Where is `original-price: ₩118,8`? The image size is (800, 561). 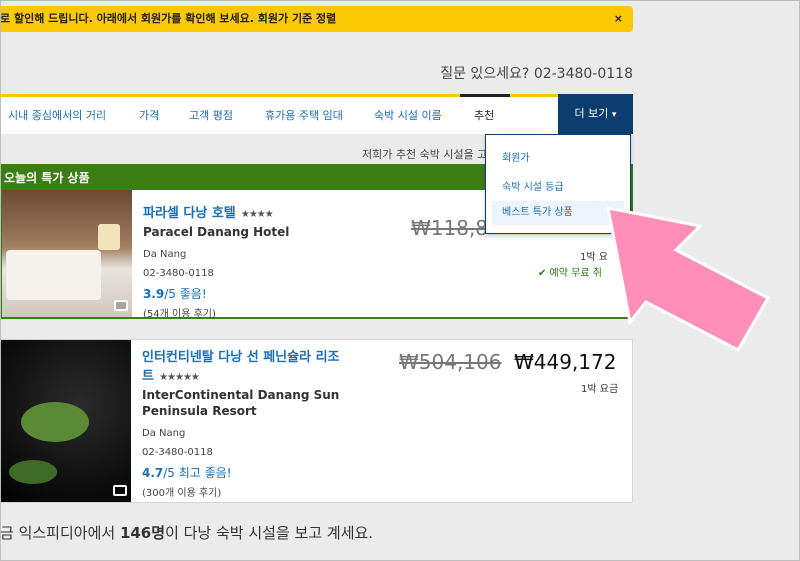 original-price: ₩118,8 is located at coordinates (450, 228).